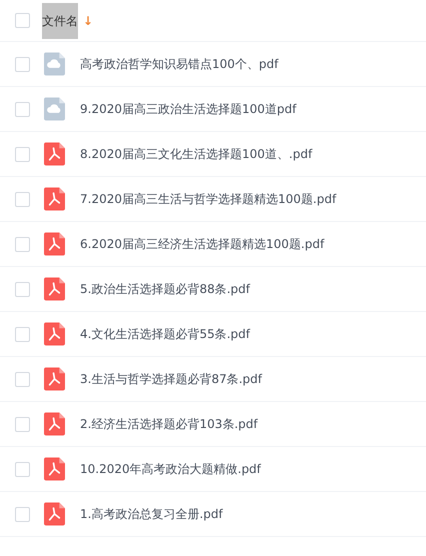 Image resolution: width=426 pixels, height=556 pixels. Describe the element at coordinates (171, 379) in the screenshot. I see `file-name: 3.生活与哲学选择题必背87条.pdf` at that location.